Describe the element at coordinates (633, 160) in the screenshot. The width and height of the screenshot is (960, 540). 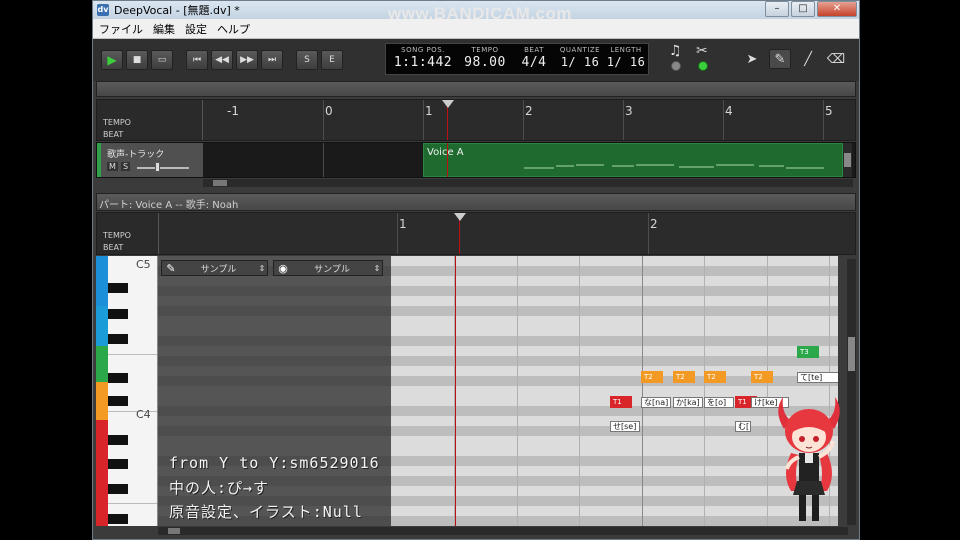
I see `voice-part-block: Voice A` at that location.